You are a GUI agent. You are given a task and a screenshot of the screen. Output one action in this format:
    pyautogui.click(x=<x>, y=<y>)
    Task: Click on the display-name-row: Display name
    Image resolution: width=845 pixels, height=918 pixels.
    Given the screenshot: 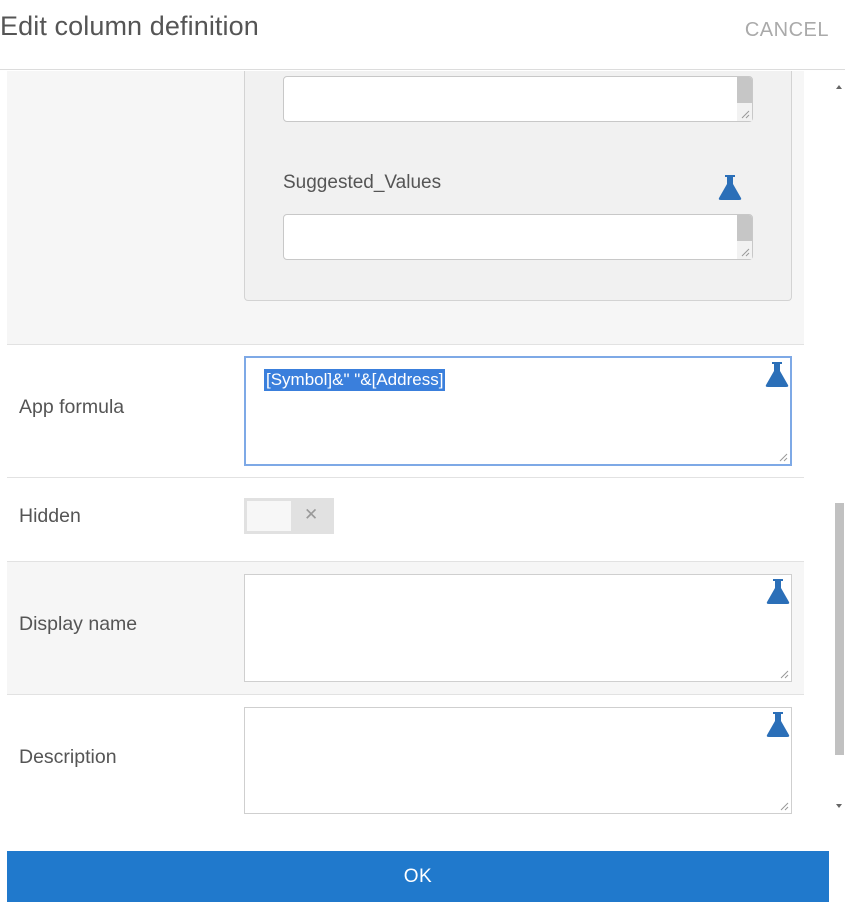 What is the action you would take?
    pyautogui.click(x=405, y=628)
    